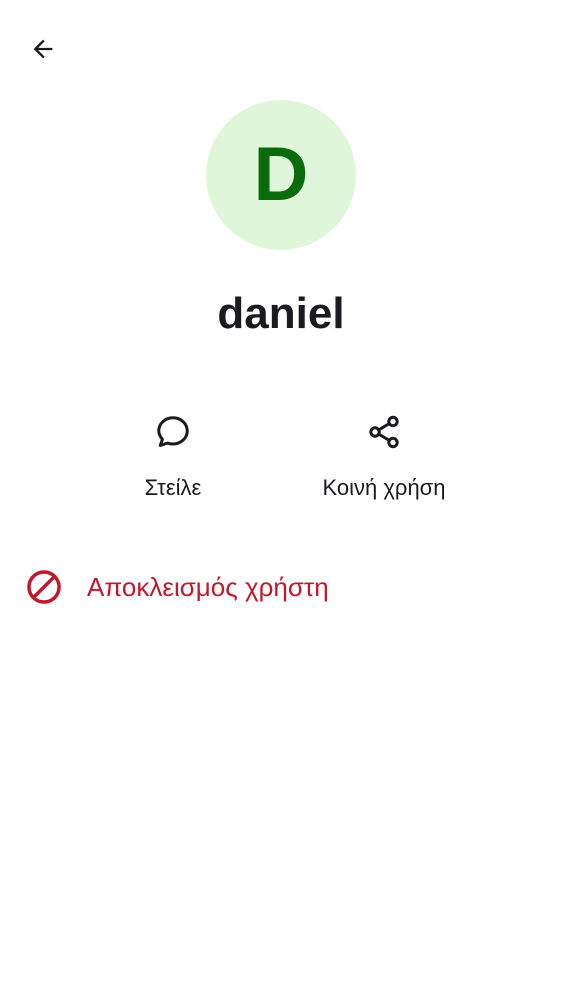 The image size is (562, 1000). What do you see at coordinates (173, 432) in the screenshot?
I see `chat-bubble-icon` at bounding box center [173, 432].